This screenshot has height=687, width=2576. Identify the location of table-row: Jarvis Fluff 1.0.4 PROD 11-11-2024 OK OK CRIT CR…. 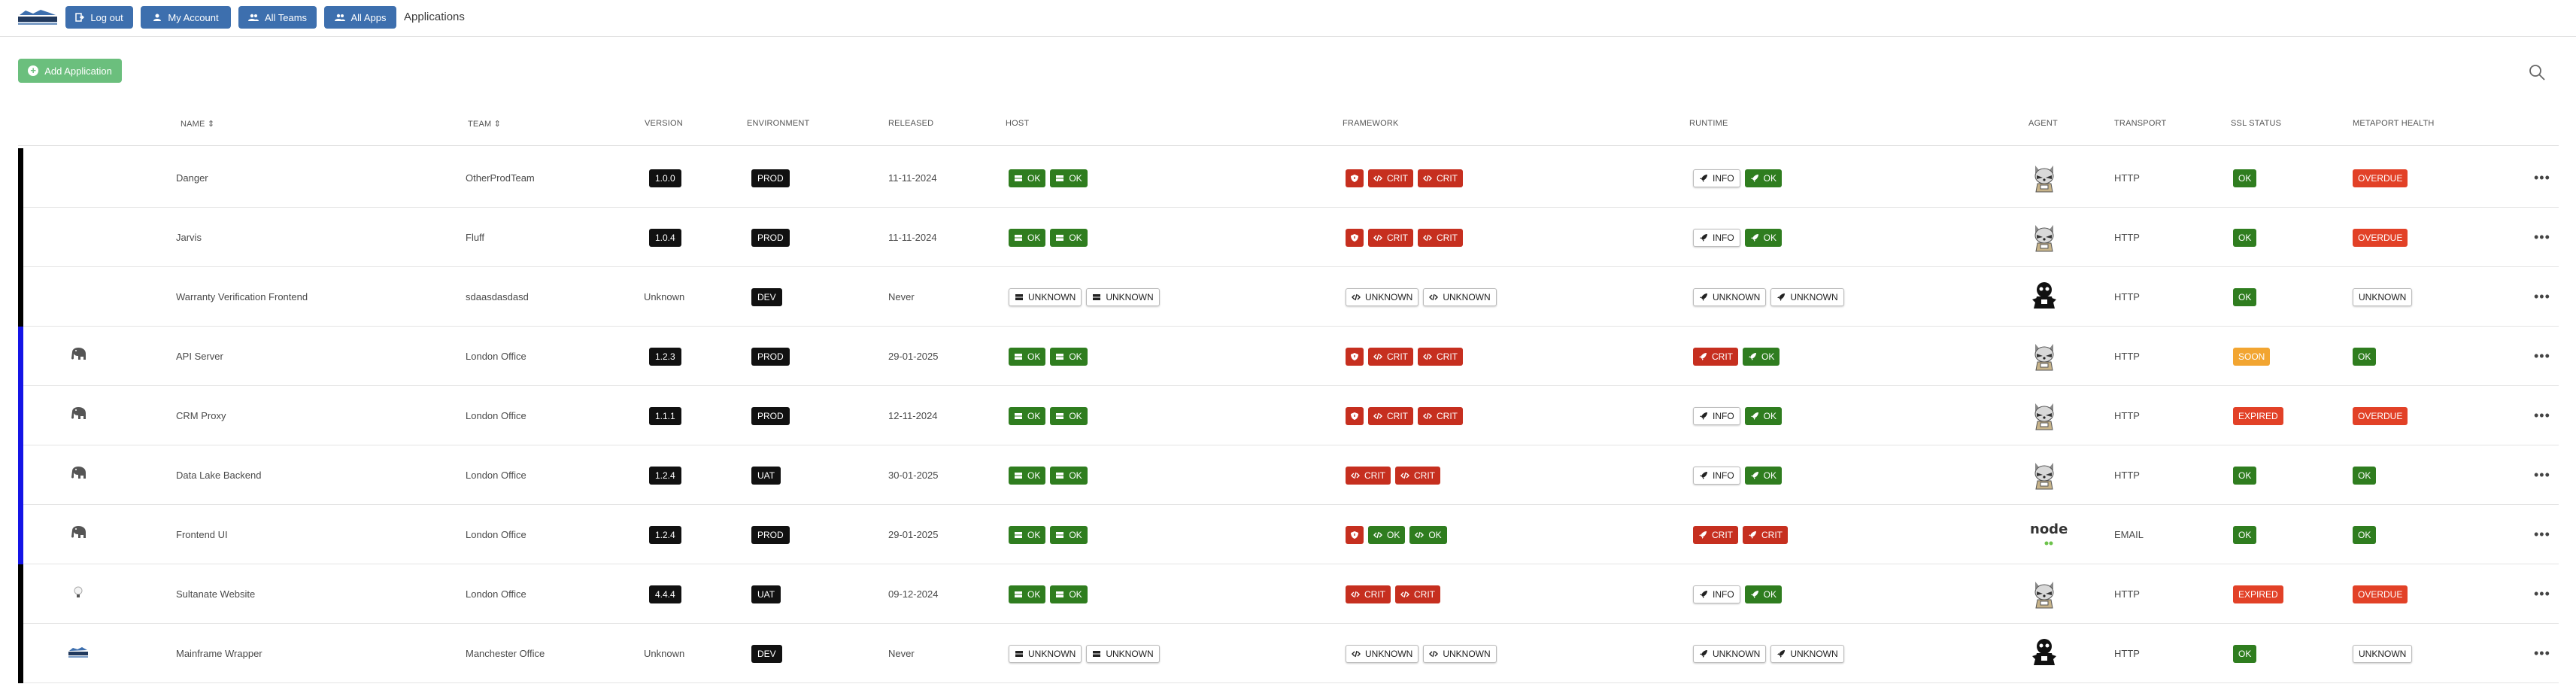
(1288, 237).